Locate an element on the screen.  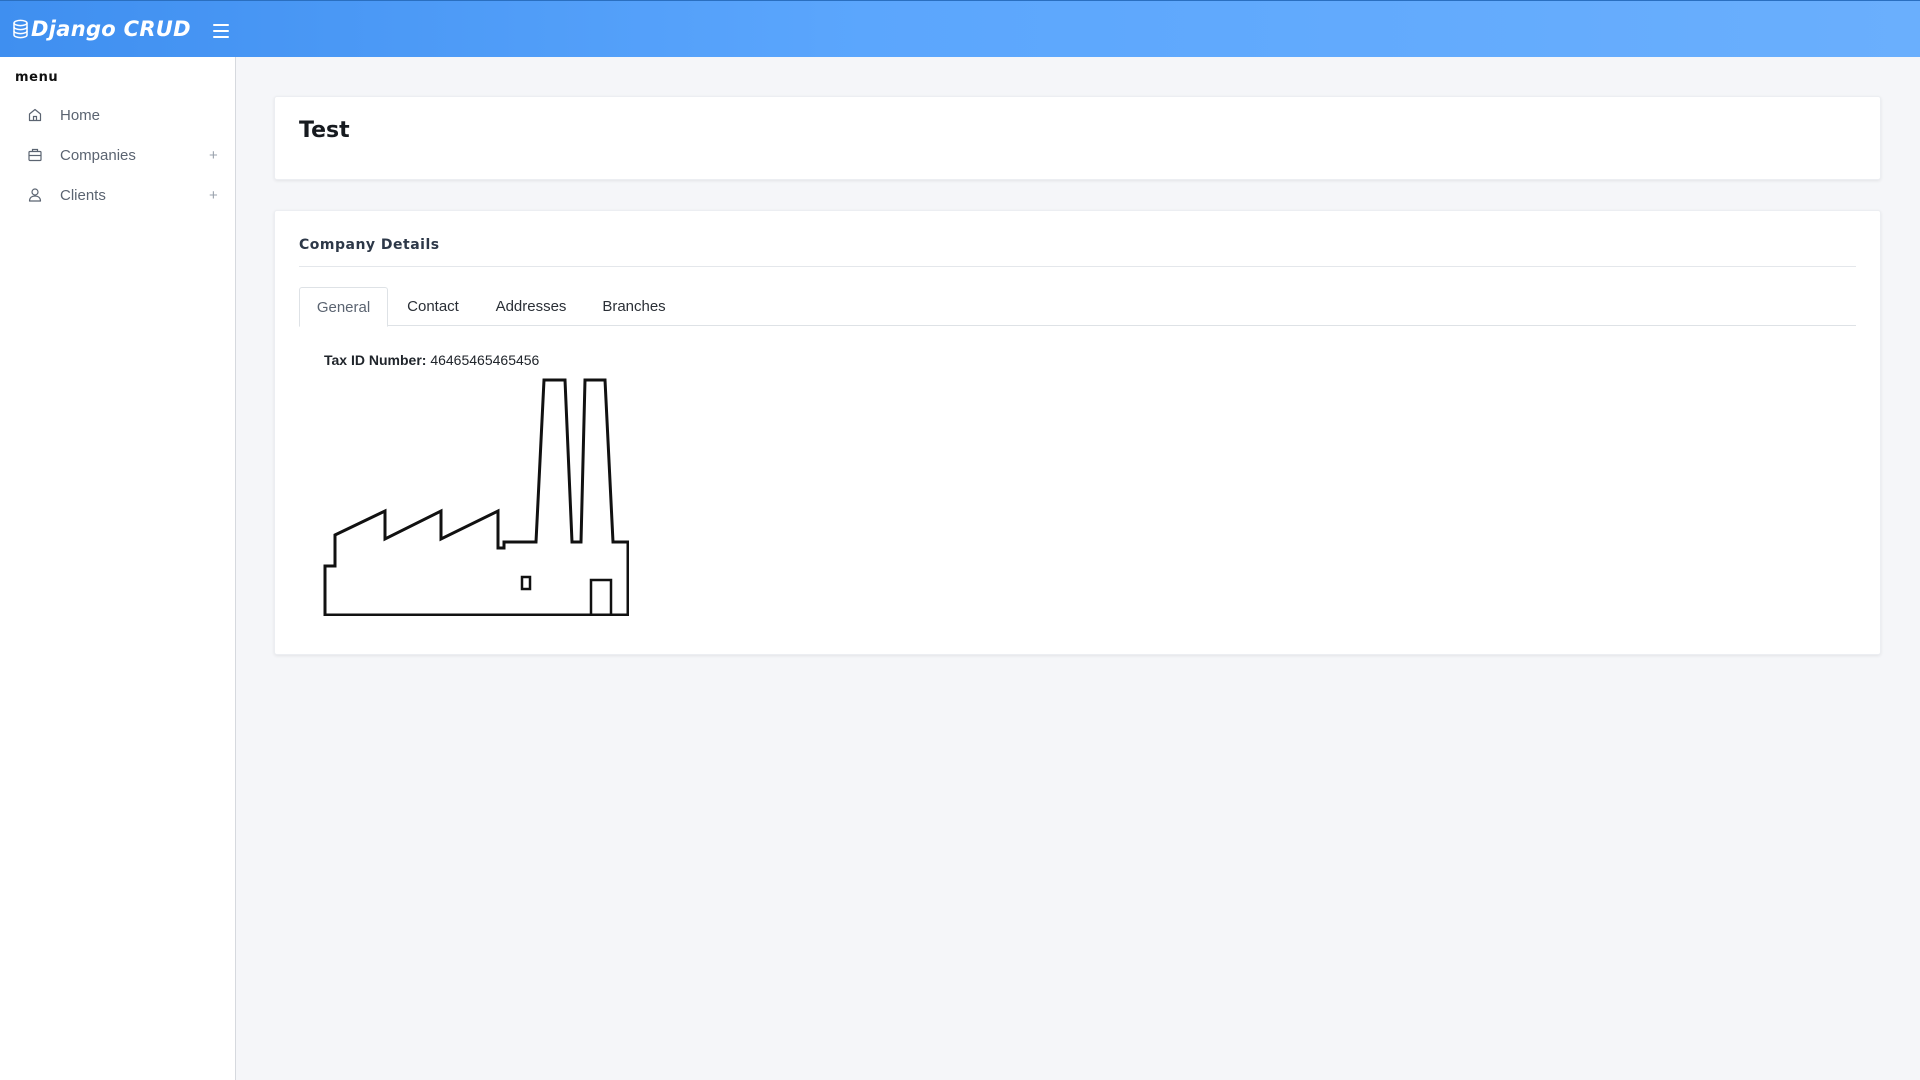
briefcase-icon is located at coordinates (35, 155).